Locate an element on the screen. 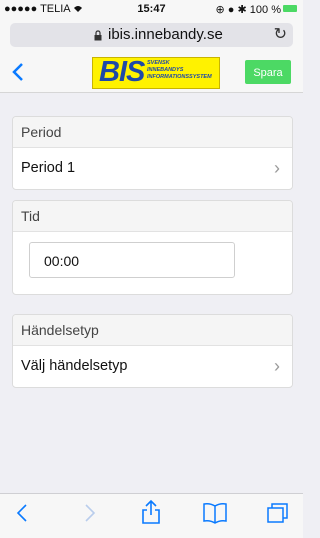 This screenshot has height=538, width=320. time-input: 00:00 is located at coordinates (132, 260).